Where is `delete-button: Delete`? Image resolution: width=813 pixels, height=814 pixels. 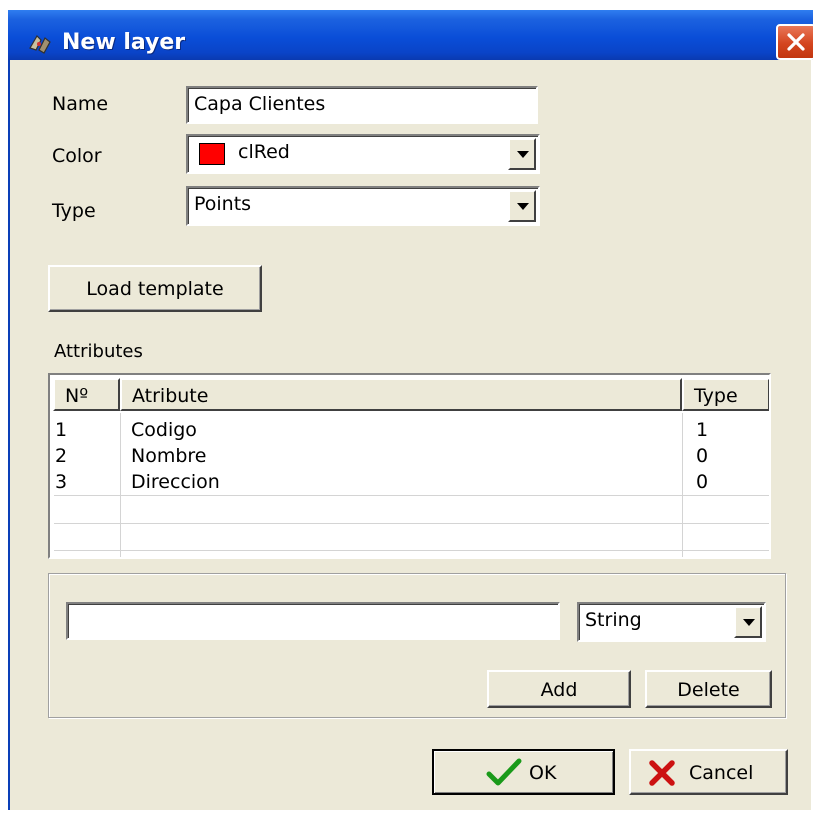 delete-button: Delete is located at coordinates (708, 689).